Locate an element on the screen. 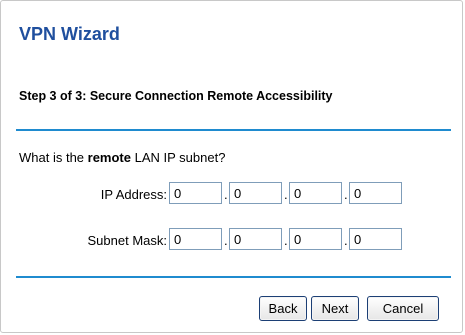 The width and height of the screenshot is (465, 335). ip-address-label: IP Address: is located at coordinates (133, 194).